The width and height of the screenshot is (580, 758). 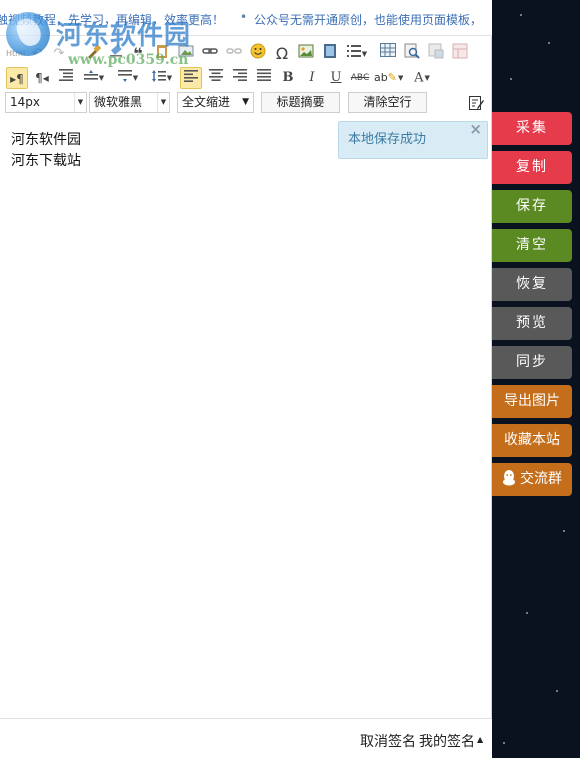 What do you see at coordinates (532, 167) in the screenshot?
I see `copy-button: 复制` at bounding box center [532, 167].